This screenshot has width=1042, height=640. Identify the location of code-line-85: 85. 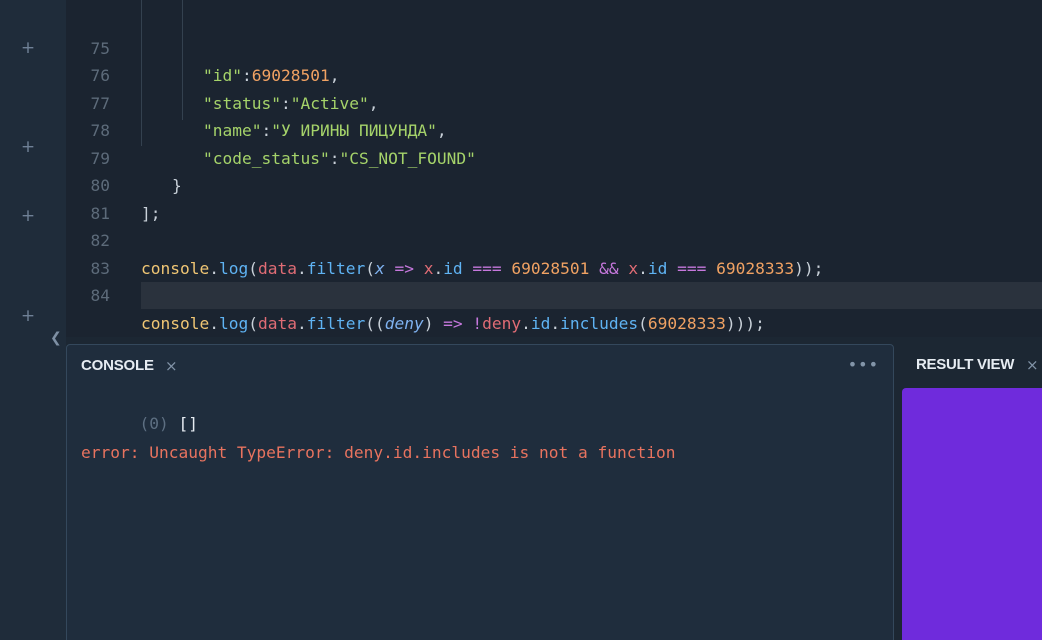
(554, 321).